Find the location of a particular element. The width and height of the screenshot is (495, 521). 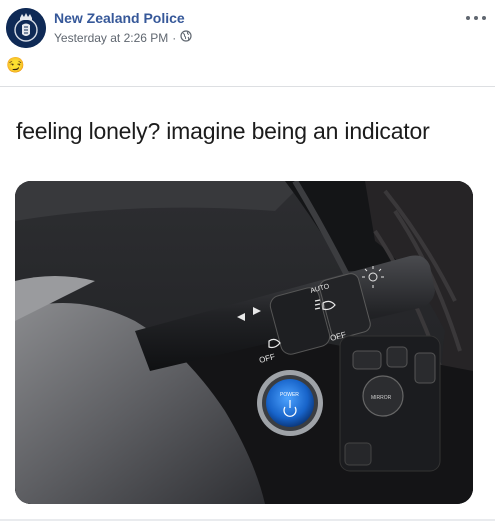

police-badge-icon is located at coordinates (26, 28).